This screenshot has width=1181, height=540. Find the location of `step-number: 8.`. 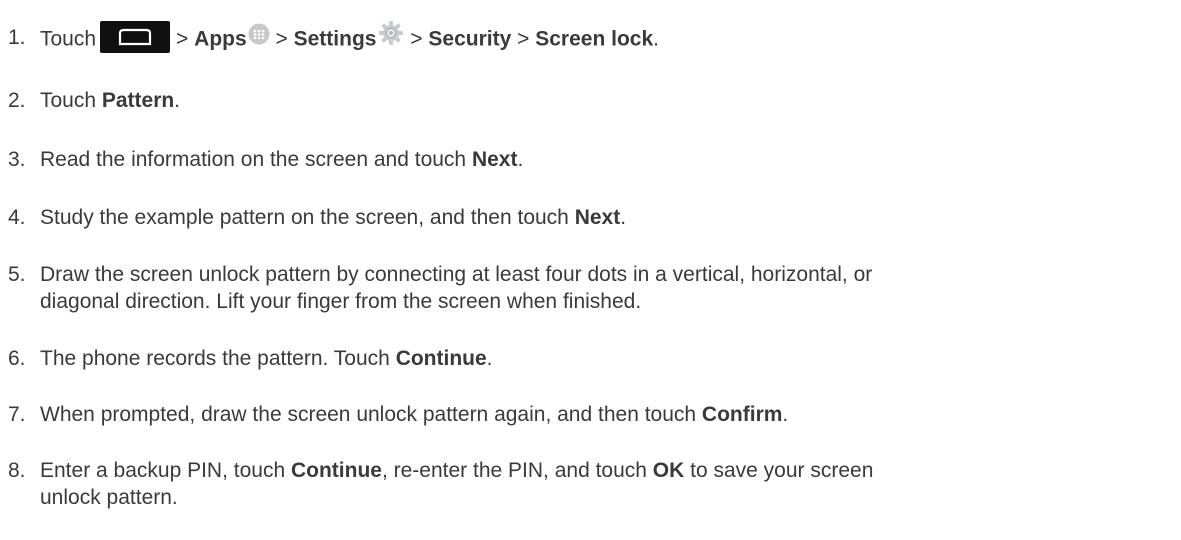

step-number: 8. is located at coordinates (17, 470).